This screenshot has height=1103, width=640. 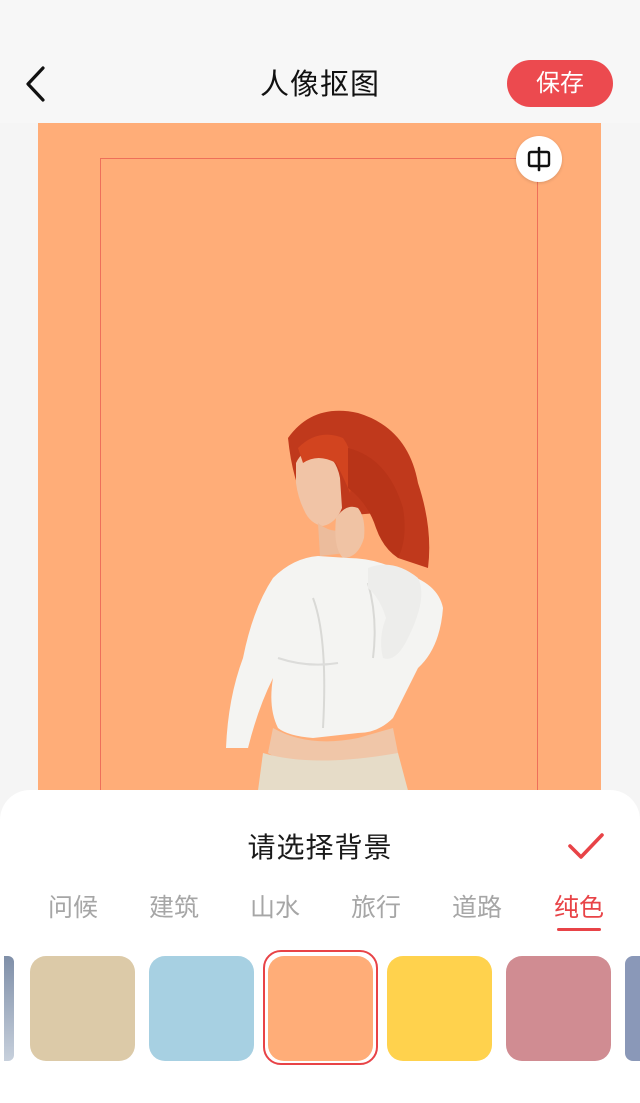 I want to click on swatch-partial-right, so click(x=632, y=1008).